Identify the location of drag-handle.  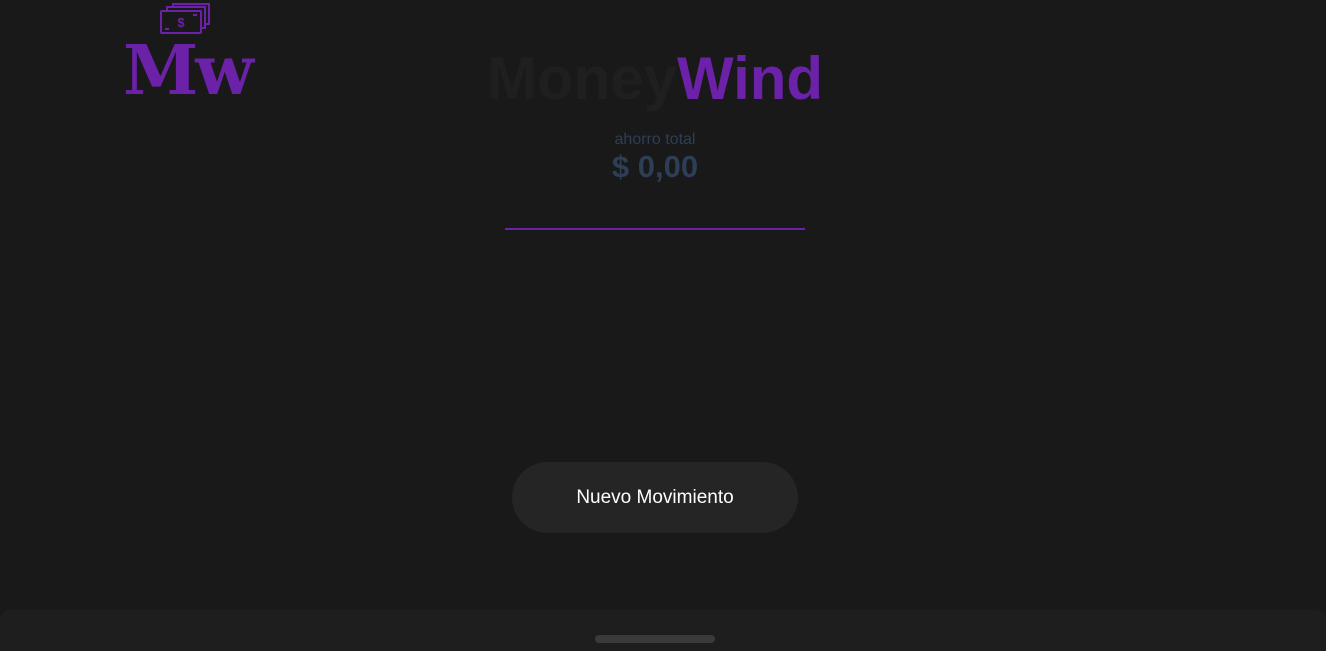
(655, 639).